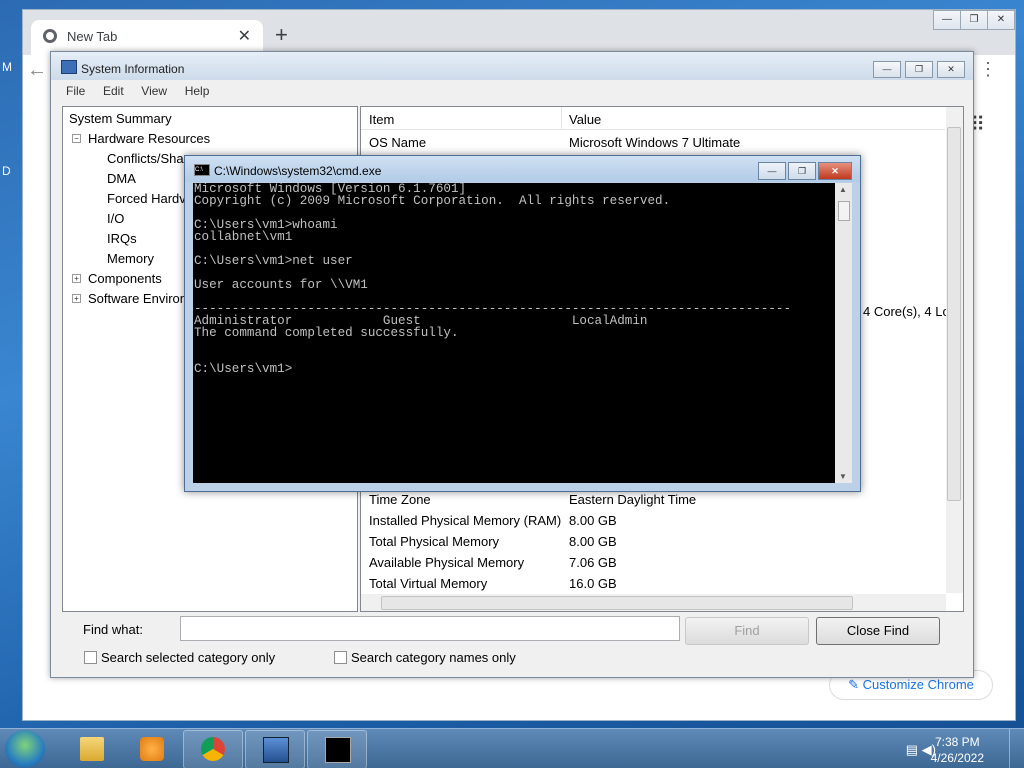 This screenshot has width=1024, height=768. I want to click on cmd-title: C:\Windows\system32\cmd.exe, so click(298, 171).